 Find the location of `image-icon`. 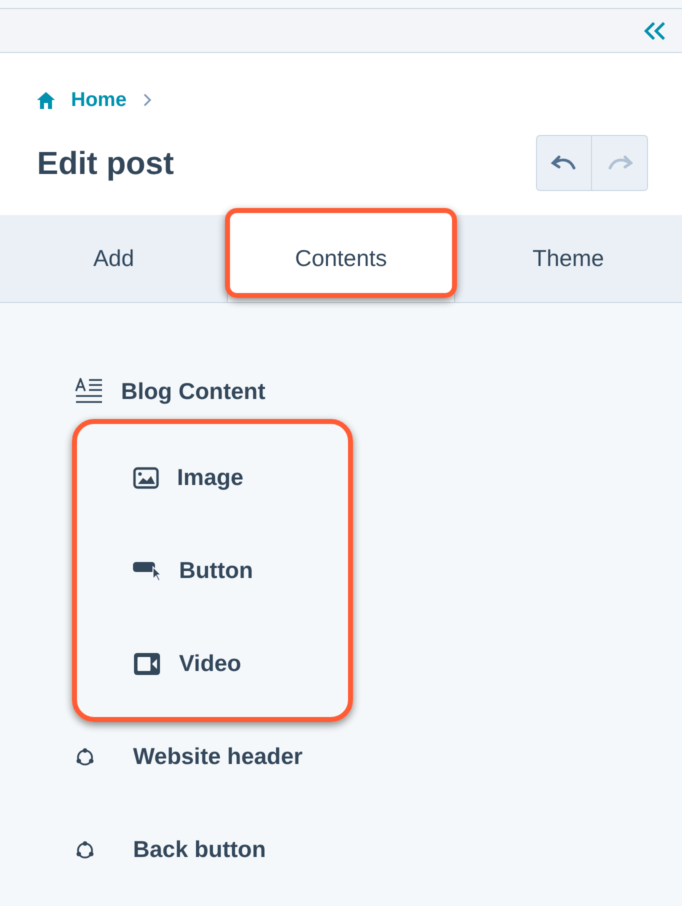

image-icon is located at coordinates (146, 477).